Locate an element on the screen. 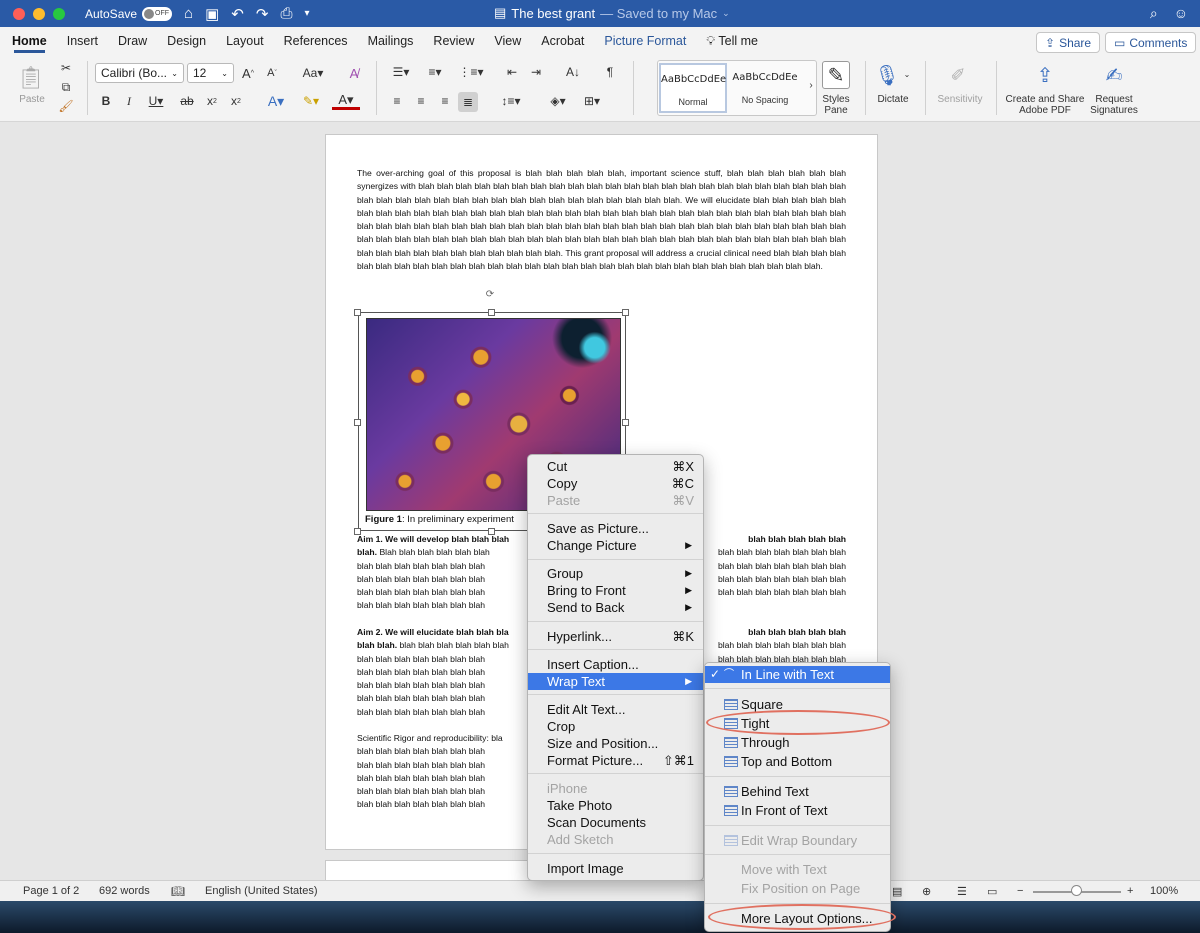  tab-view: View is located at coordinates (507, 41).